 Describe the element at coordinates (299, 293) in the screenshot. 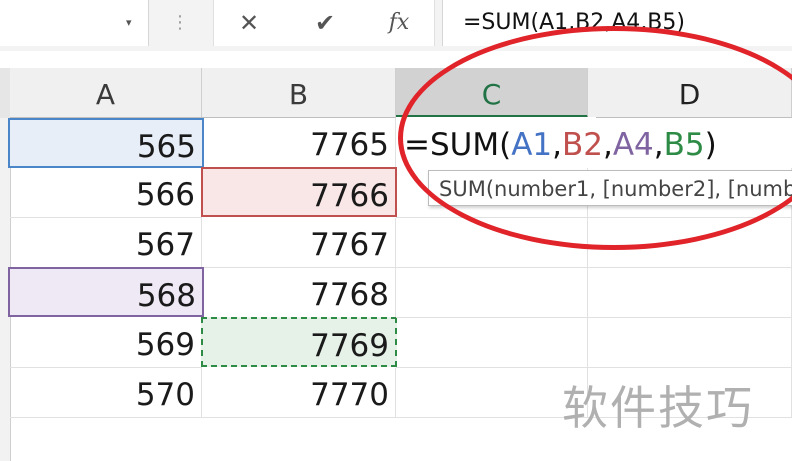

I see `cell-b4: 7768` at that location.